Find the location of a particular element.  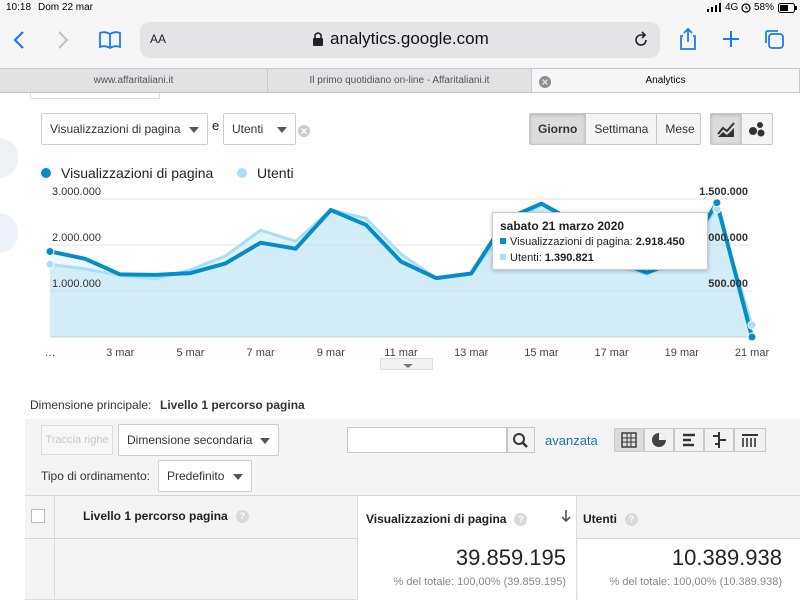

y-left-tick-label: 3.000.000 is located at coordinates (76, 192).